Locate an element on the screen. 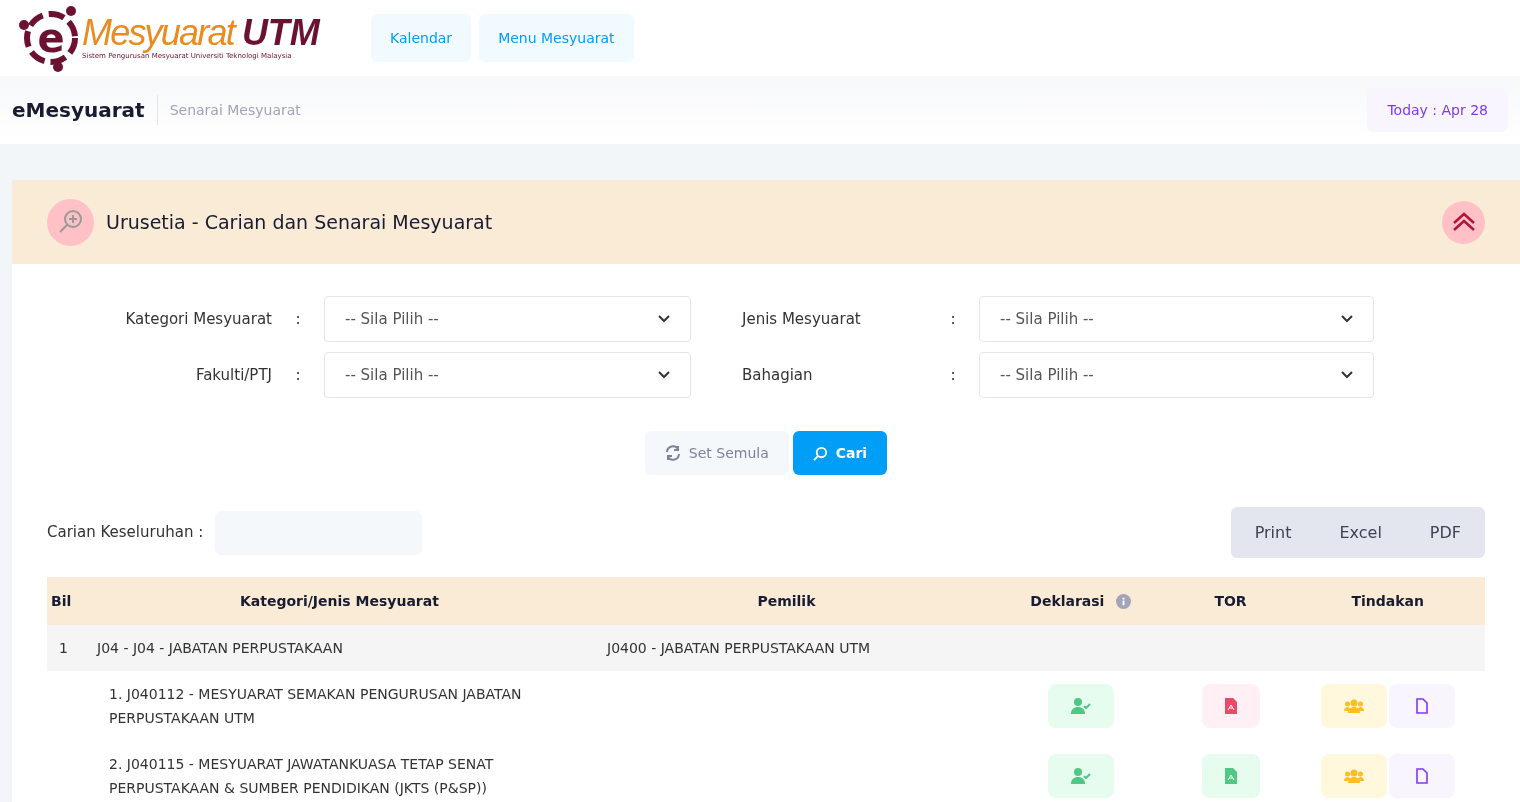  column-header: TOR is located at coordinates (1230, 601).